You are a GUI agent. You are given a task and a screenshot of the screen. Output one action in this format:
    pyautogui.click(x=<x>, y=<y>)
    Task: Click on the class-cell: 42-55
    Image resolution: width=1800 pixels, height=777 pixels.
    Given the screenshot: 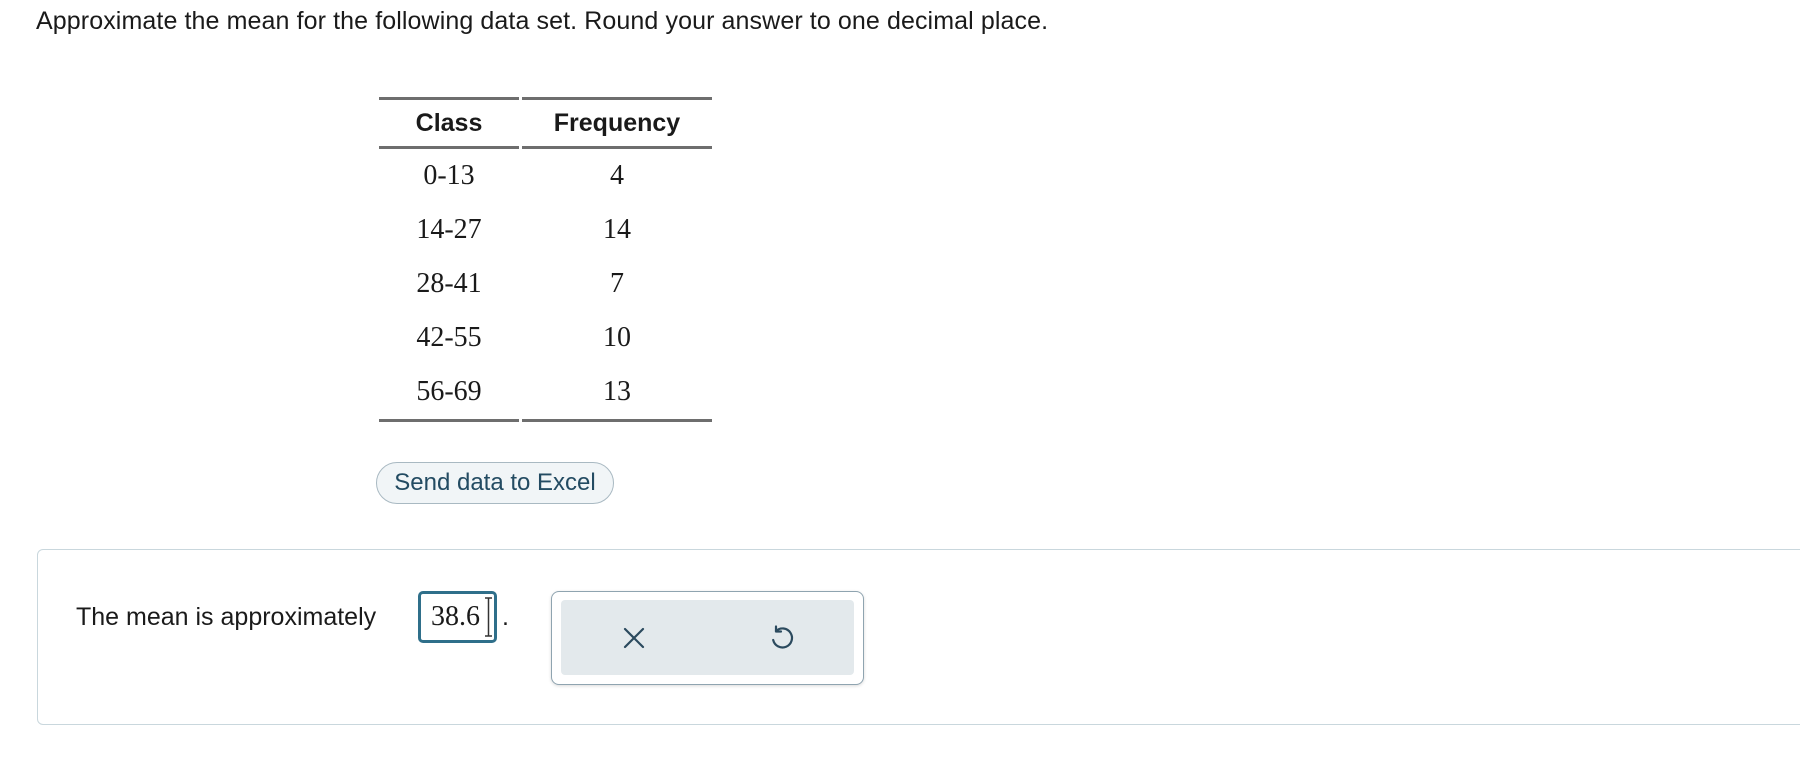 What is the action you would take?
    pyautogui.click(x=449, y=337)
    